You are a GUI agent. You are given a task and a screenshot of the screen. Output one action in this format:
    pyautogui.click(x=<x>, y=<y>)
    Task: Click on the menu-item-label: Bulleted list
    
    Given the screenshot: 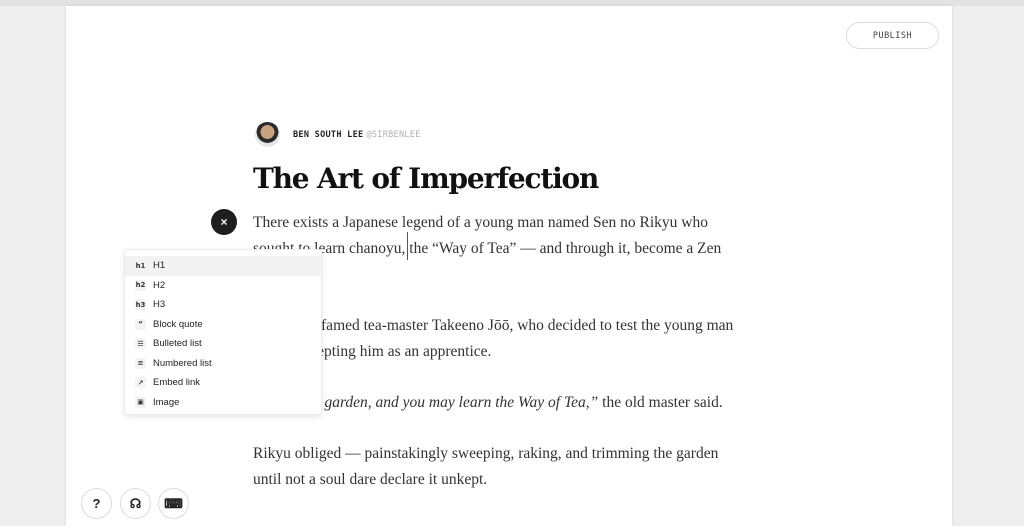 What is the action you would take?
    pyautogui.click(x=177, y=344)
    